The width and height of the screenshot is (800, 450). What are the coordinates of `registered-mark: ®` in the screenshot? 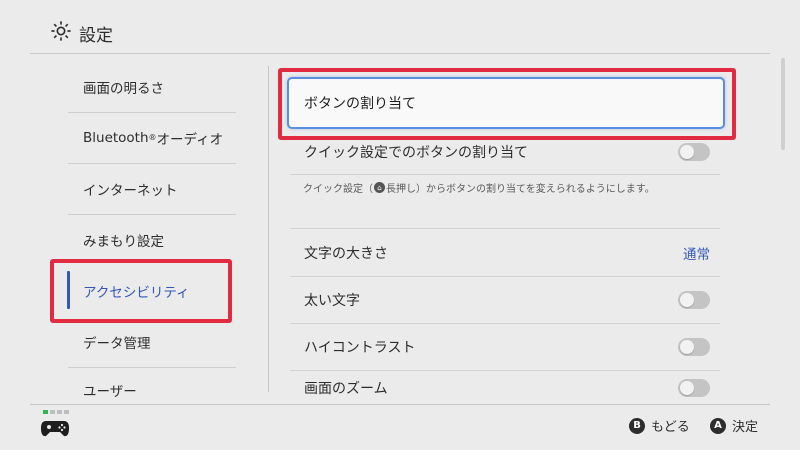 It's located at (152, 137).